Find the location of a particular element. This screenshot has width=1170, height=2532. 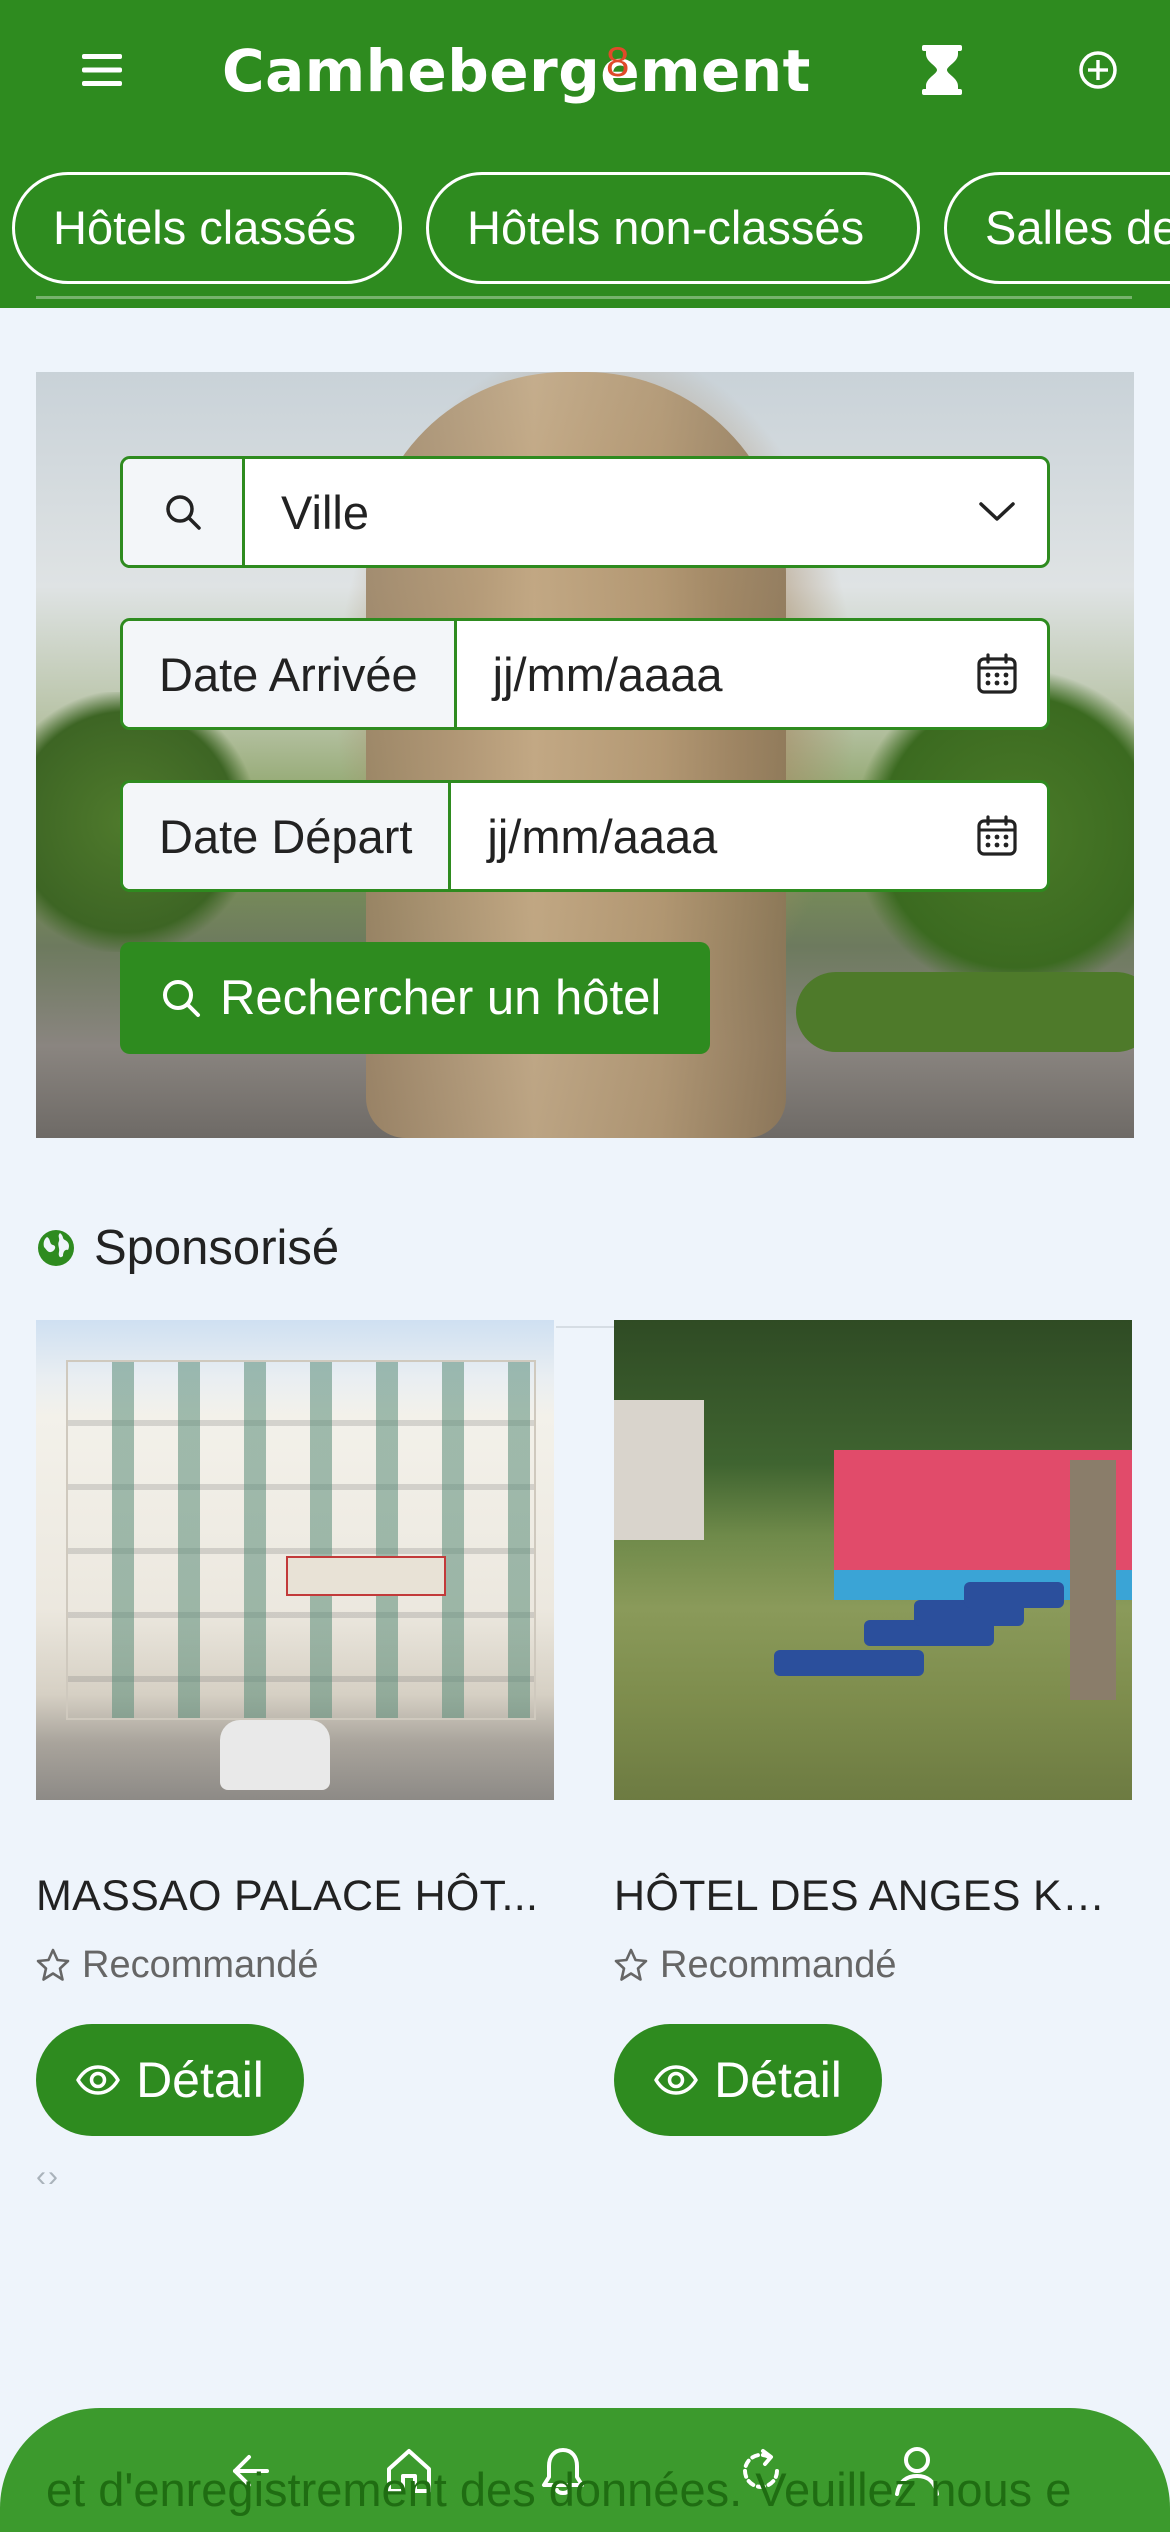

chip-salles: Salles de is located at coordinates (1057, 228).